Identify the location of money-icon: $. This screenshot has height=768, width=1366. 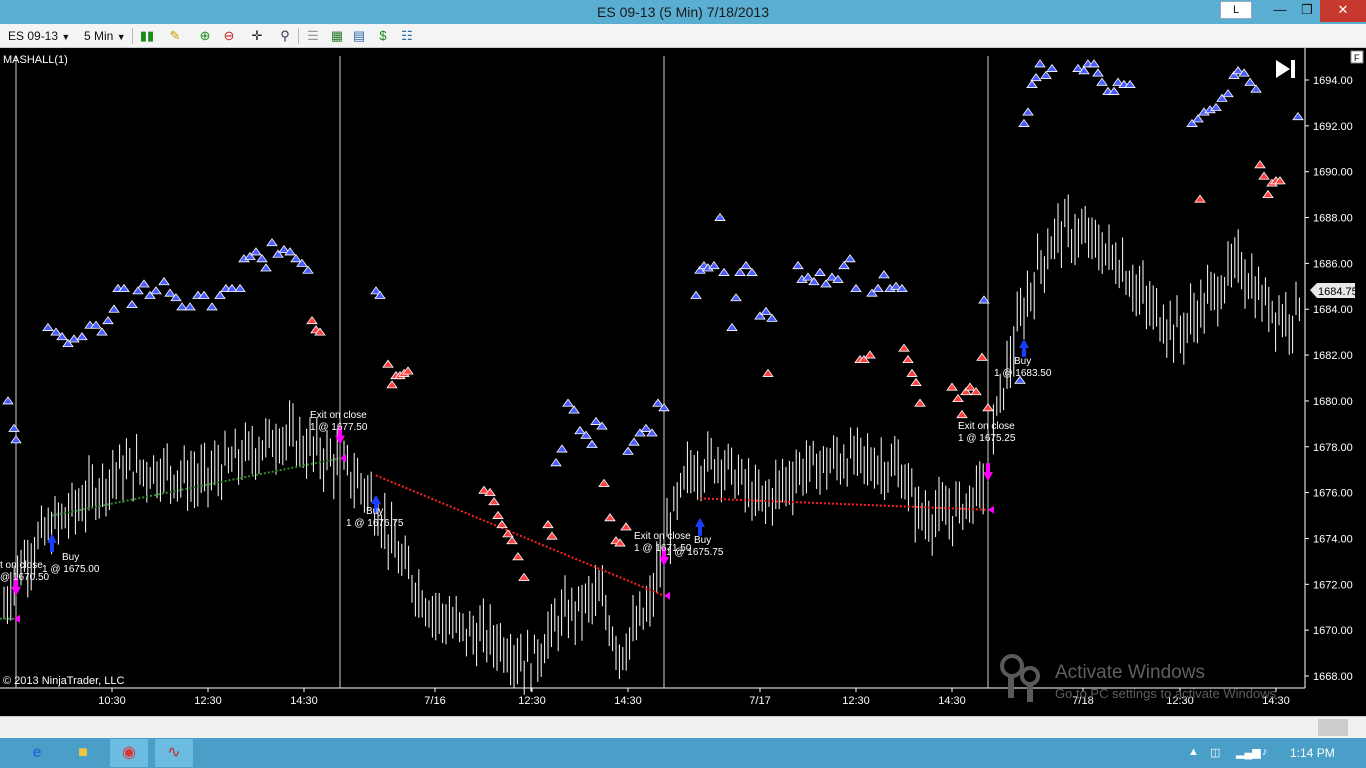
(383, 36).